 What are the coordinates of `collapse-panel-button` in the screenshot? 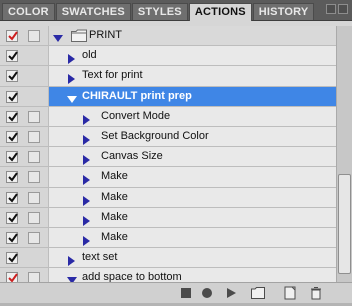 It's located at (331, 9).